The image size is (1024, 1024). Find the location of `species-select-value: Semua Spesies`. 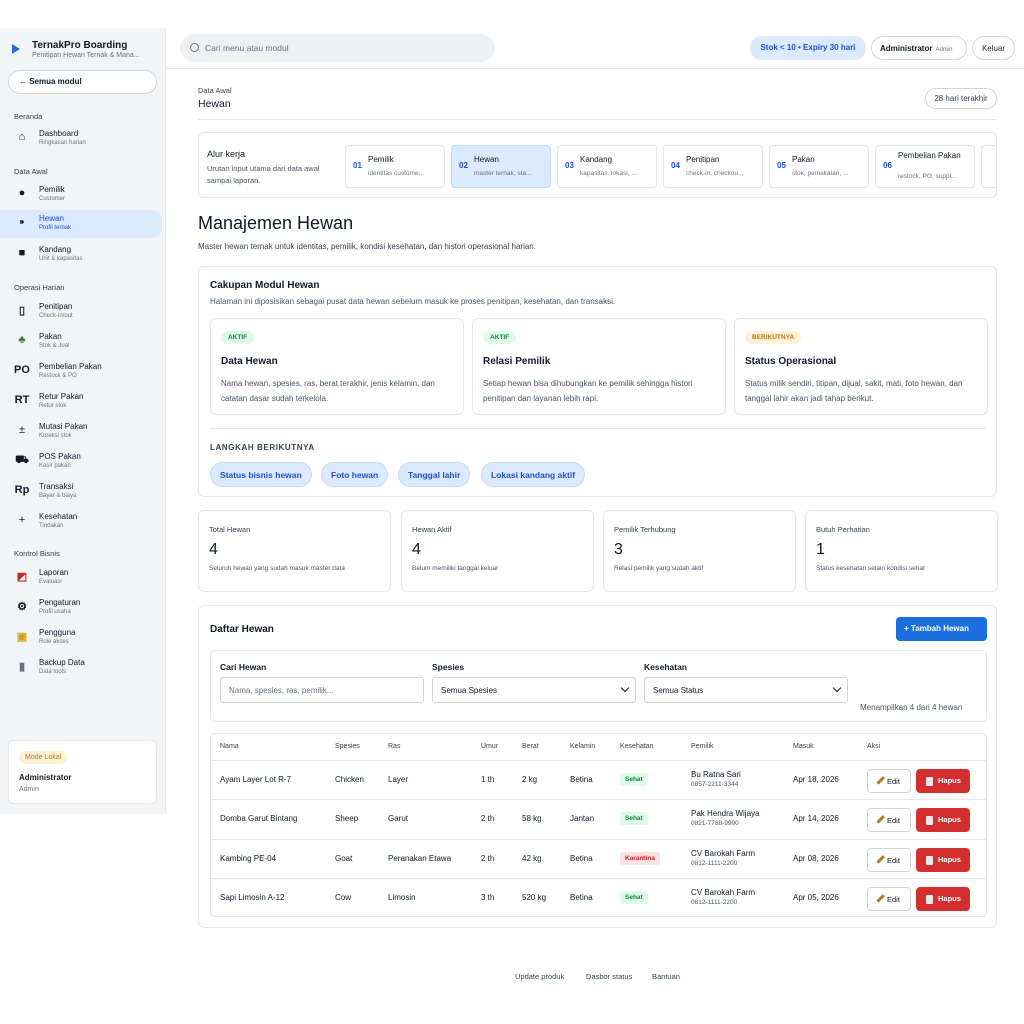

species-select-value: Semua Spesies is located at coordinates (469, 690).